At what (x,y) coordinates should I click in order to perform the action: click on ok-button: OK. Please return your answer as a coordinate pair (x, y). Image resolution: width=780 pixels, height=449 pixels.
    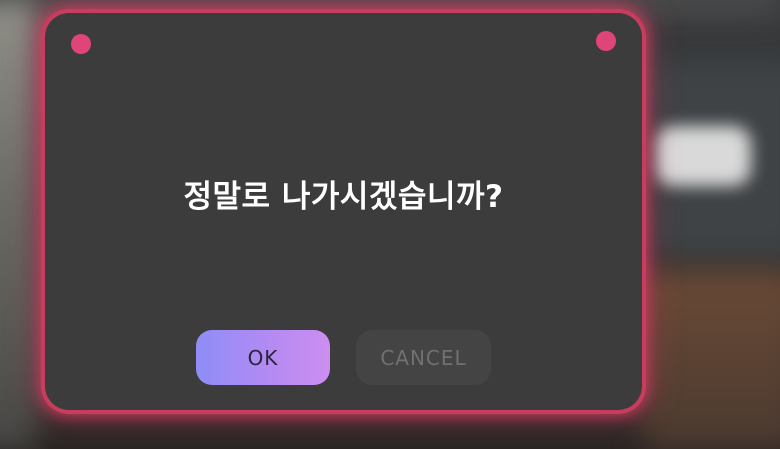
    Looking at the image, I should click on (263, 357).